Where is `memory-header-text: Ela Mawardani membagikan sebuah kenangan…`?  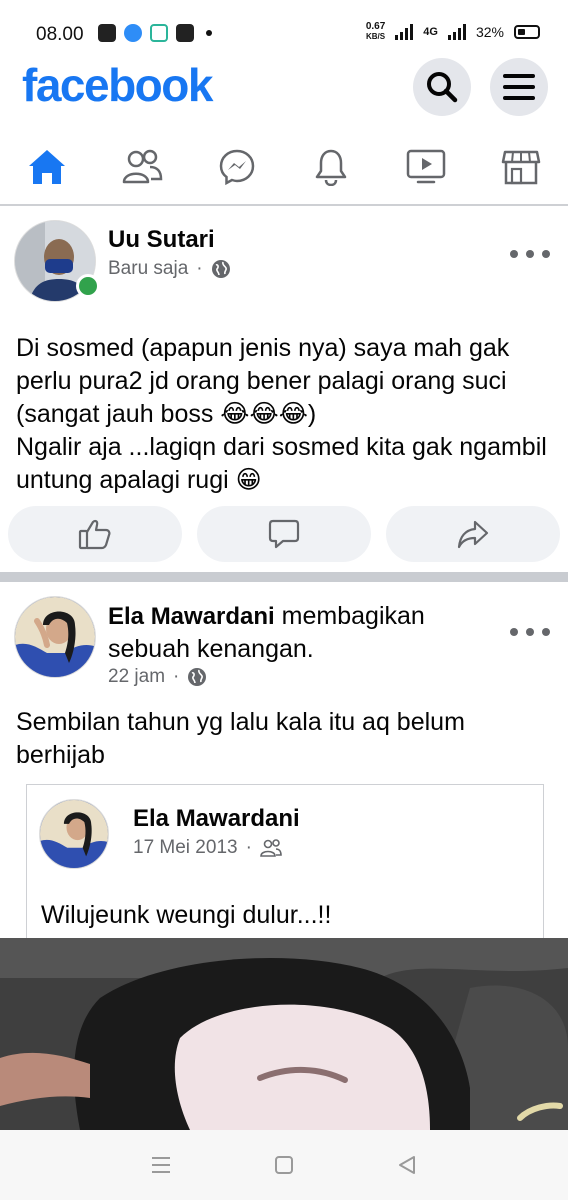
memory-header-text: Ela Mawardani membagikan sebuah kenangan… is located at coordinates (308, 633).